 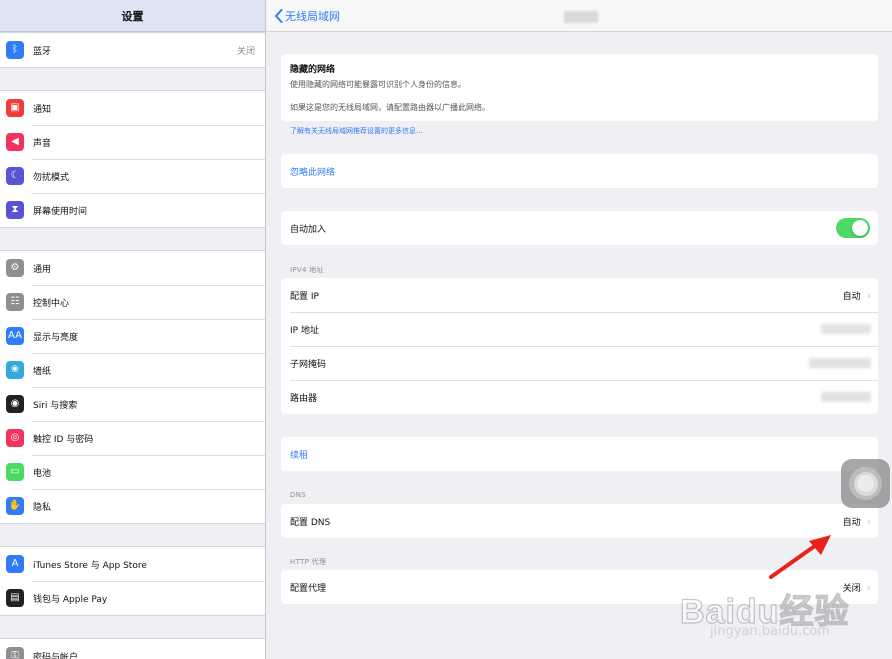 What do you see at coordinates (132, 16) in the screenshot?
I see `sidebar-title: 设置` at bounding box center [132, 16].